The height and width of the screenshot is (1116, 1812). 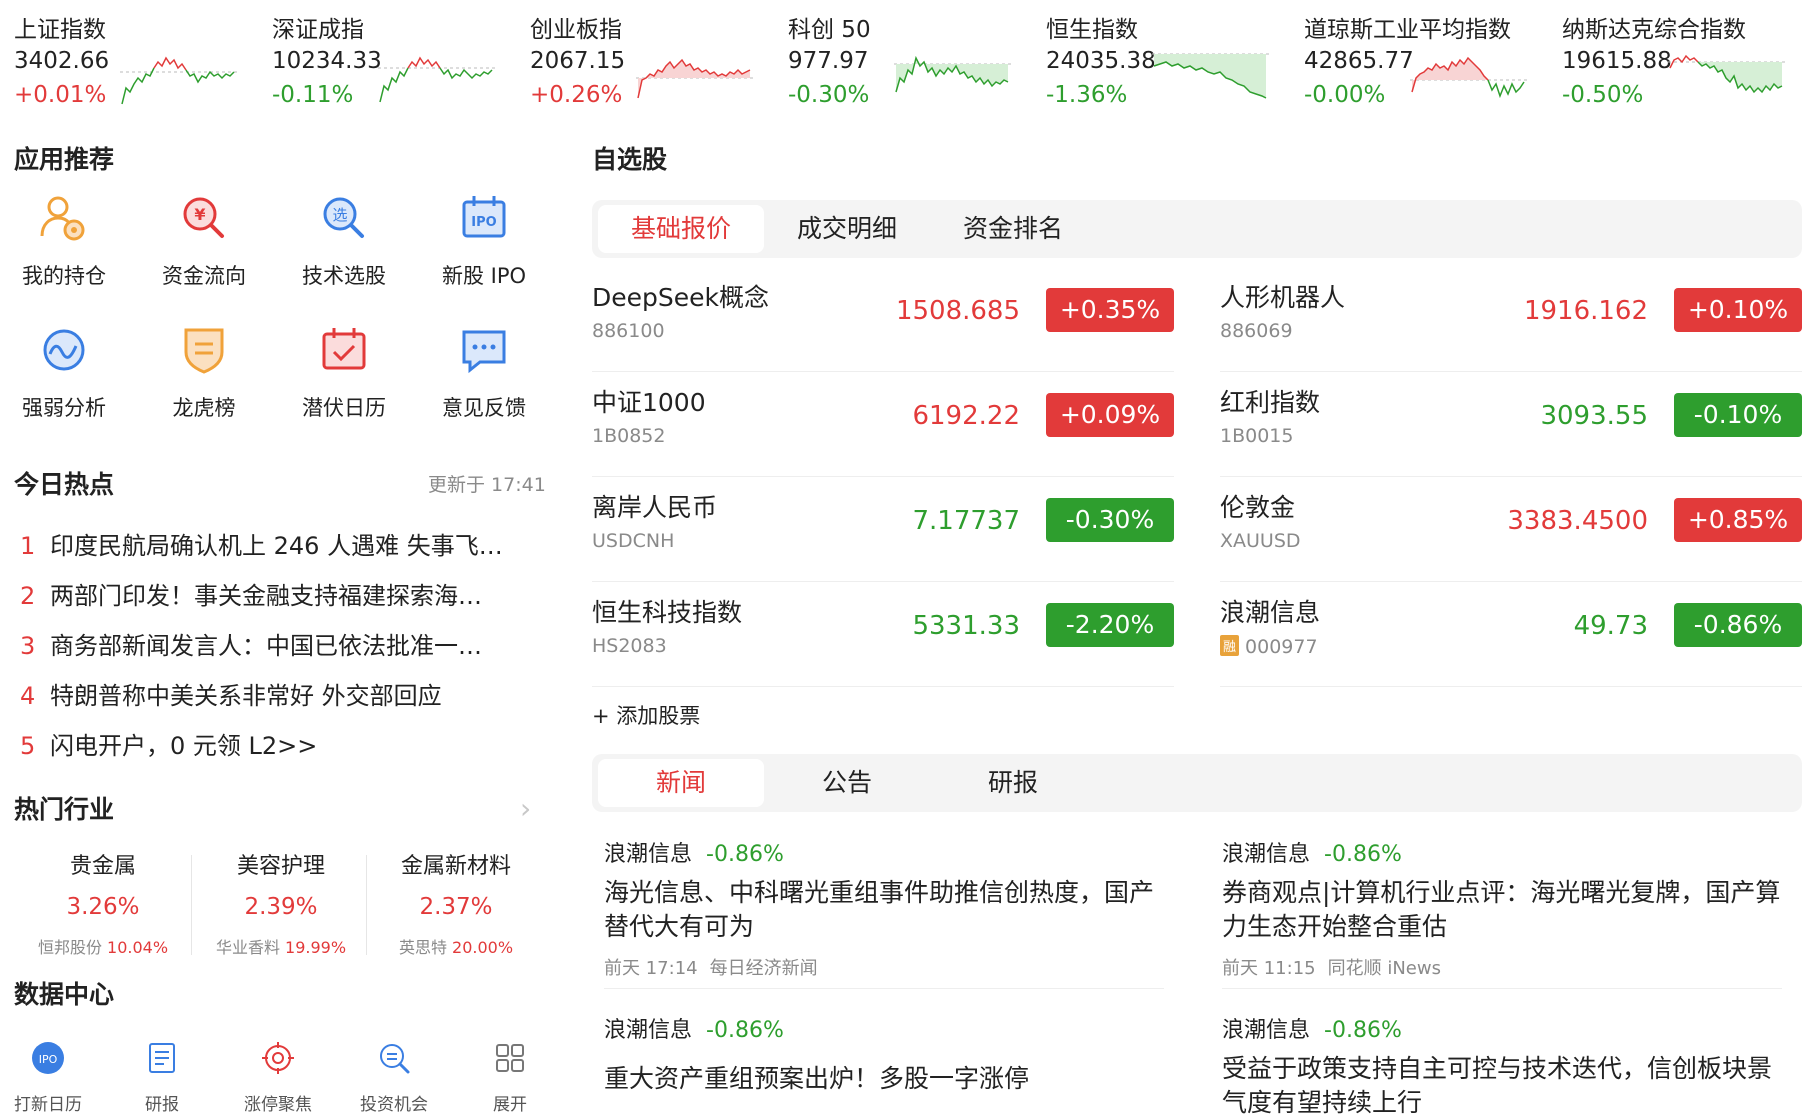 What do you see at coordinates (1511, 320) in the screenshot?
I see `watchlist-row: 人形机器人 886069 1916.162 +0.10%` at bounding box center [1511, 320].